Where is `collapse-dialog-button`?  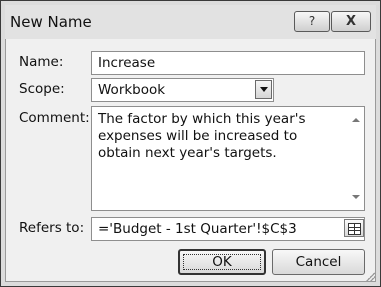 collapse-dialog-button is located at coordinates (354, 228).